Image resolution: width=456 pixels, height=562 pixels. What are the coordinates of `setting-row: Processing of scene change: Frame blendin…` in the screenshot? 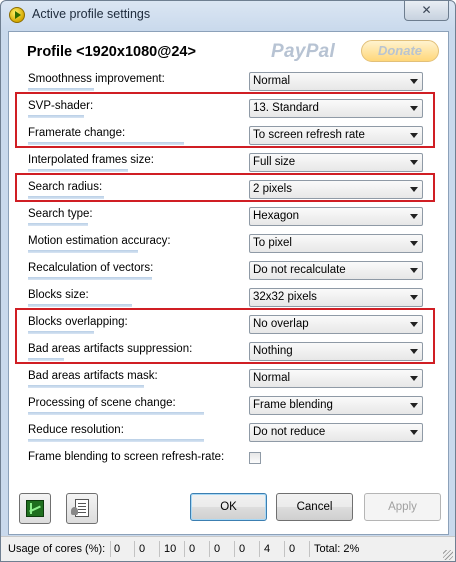 It's located at (228, 408).